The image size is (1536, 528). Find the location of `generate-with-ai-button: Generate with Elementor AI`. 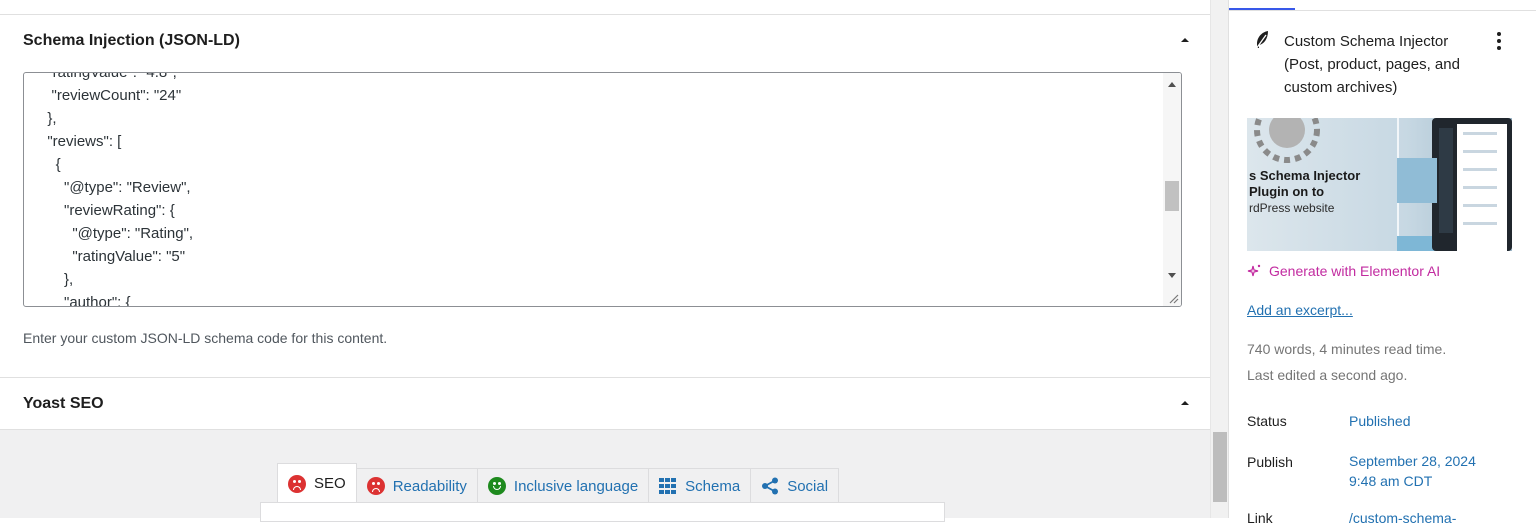

generate-with-ai-button: Generate with Elementor AI is located at coordinates (1343, 271).